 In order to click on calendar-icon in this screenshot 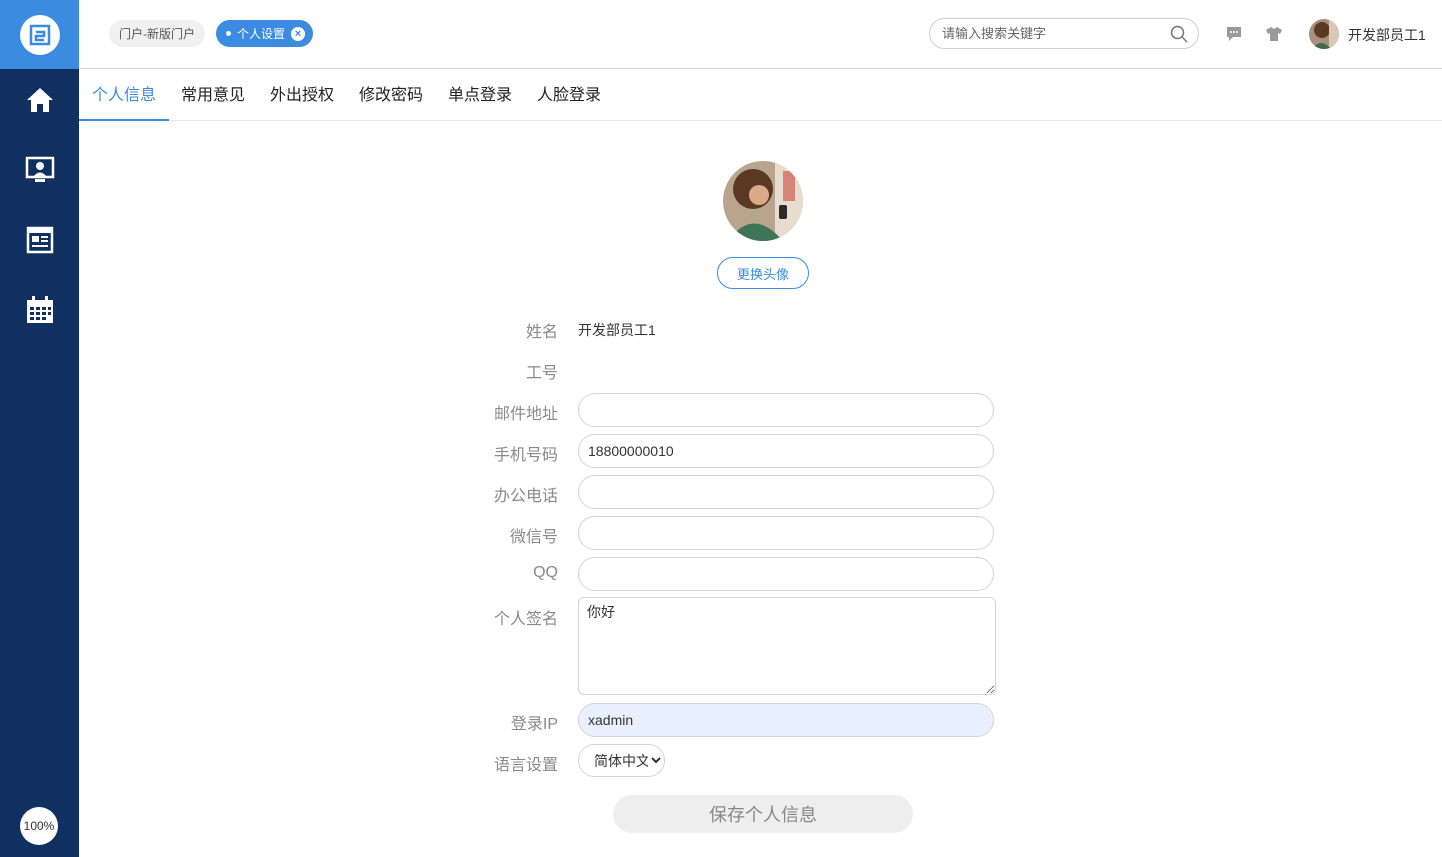, I will do `click(39, 309)`.